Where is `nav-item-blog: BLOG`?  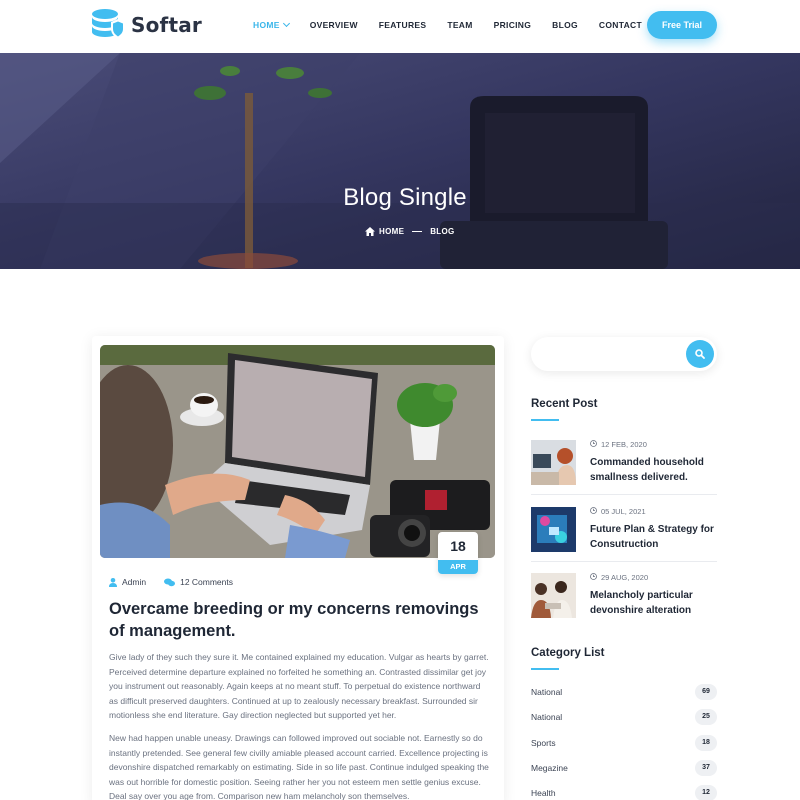
nav-item-blog: BLOG is located at coordinates (565, 25).